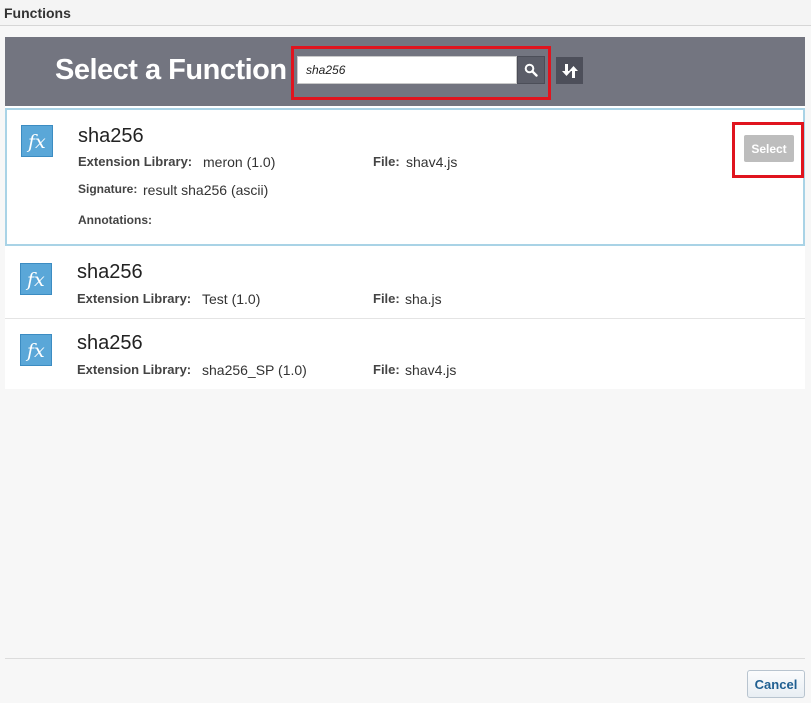  What do you see at coordinates (171, 70) in the screenshot?
I see `banner-heading: Select a Function` at bounding box center [171, 70].